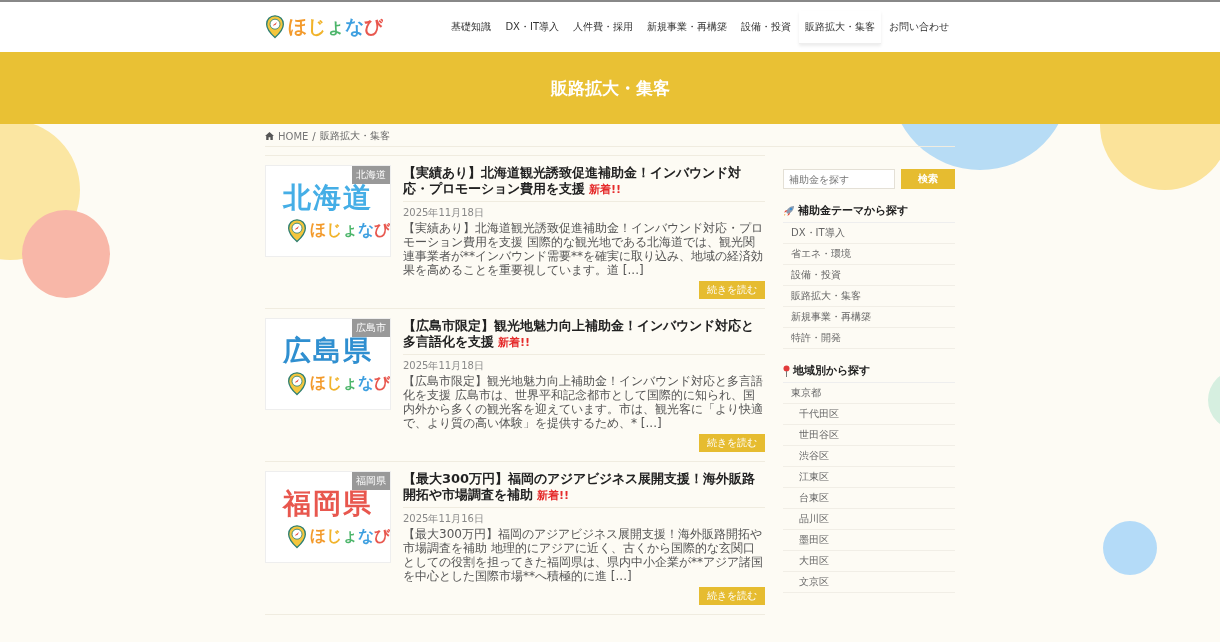 This screenshot has height=642, width=1220. I want to click on home-icon, so click(269, 136).